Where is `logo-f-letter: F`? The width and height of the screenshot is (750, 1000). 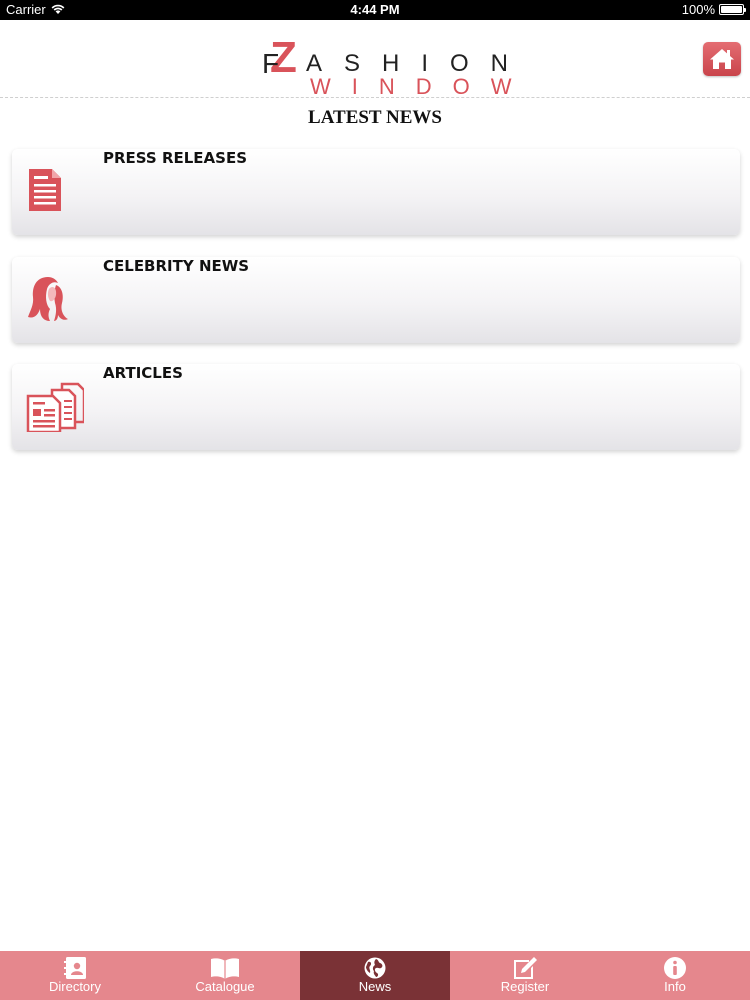 logo-f-letter: F is located at coordinates (271, 63).